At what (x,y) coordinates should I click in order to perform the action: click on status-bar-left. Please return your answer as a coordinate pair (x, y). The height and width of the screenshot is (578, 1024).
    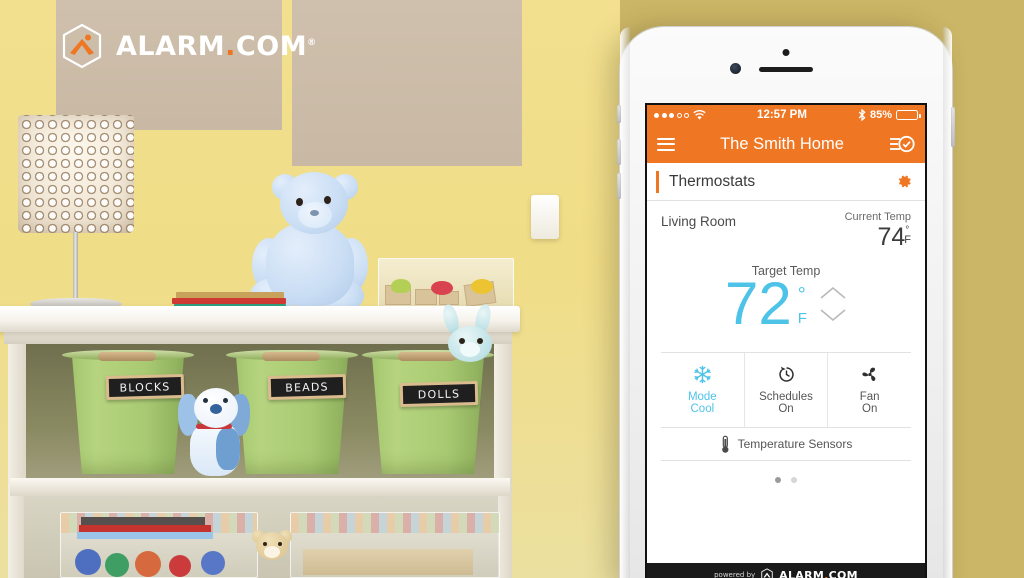
    Looking at the image, I should click on (680, 115).